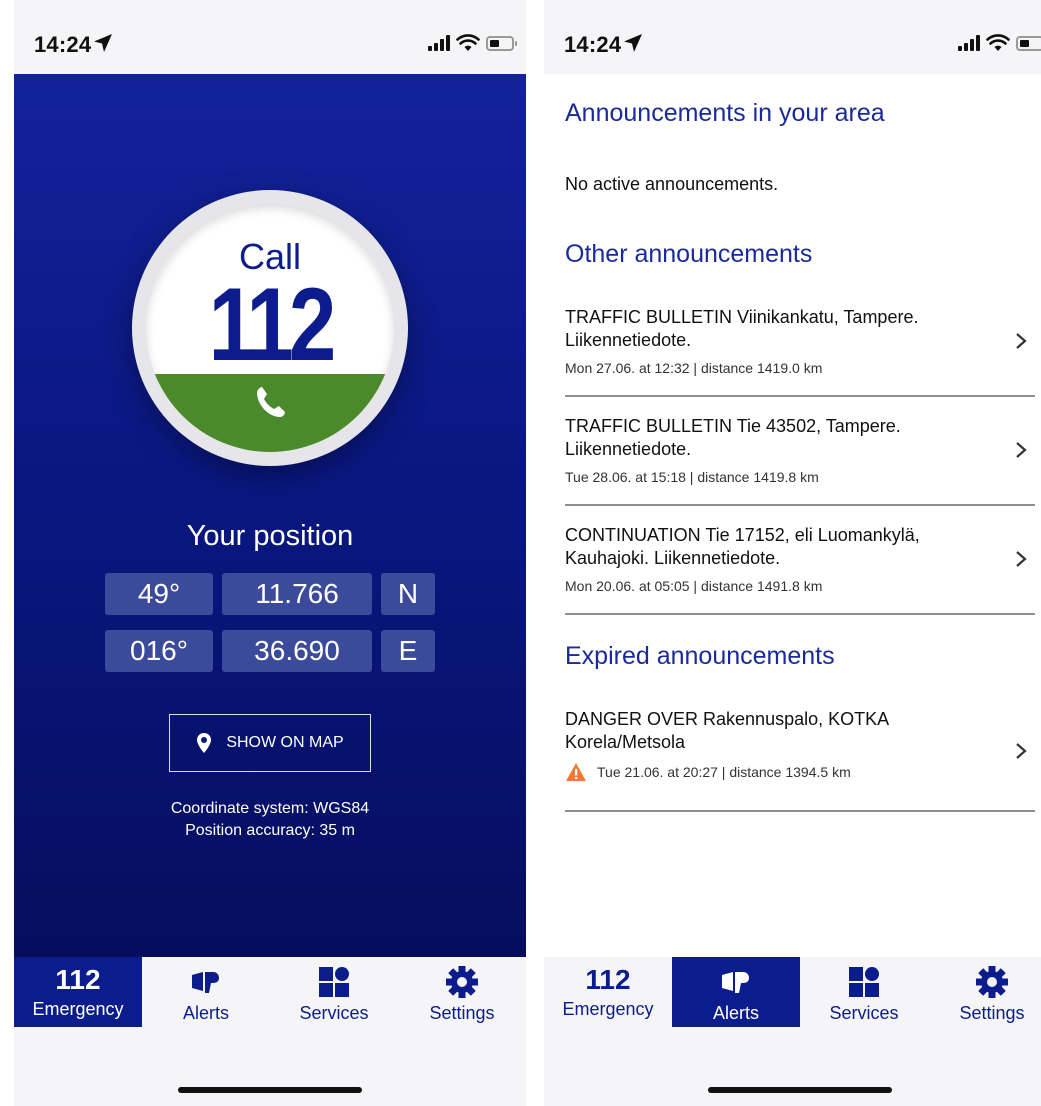 The height and width of the screenshot is (1106, 1041). Describe the element at coordinates (271, 402) in the screenshot. I see `phone-icon` at that location.